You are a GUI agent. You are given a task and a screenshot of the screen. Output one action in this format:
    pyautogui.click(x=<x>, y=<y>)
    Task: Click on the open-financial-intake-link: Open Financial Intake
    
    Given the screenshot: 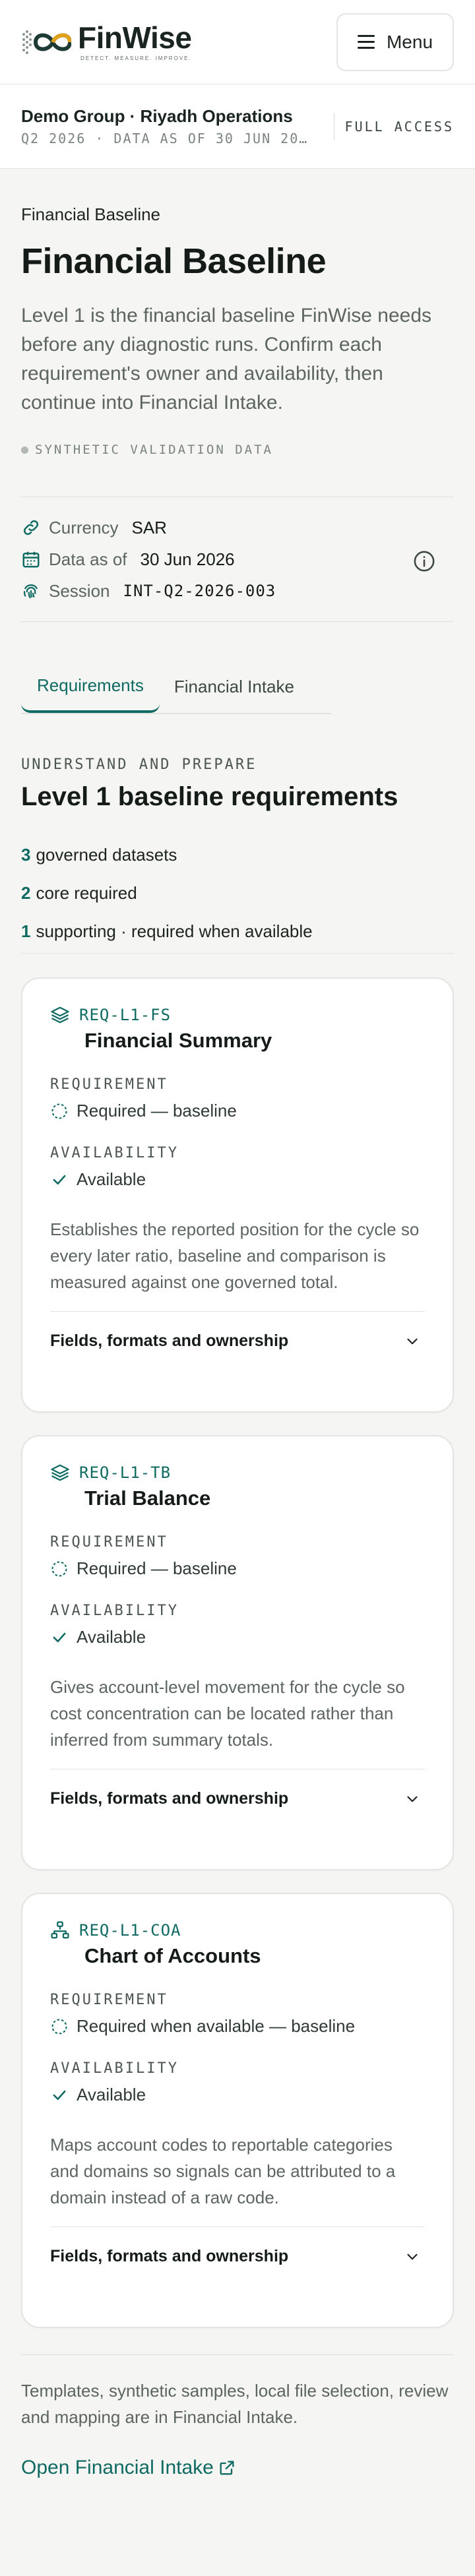 What is the action you would take?
    pyautogui.click(x=237, y=2468)
    